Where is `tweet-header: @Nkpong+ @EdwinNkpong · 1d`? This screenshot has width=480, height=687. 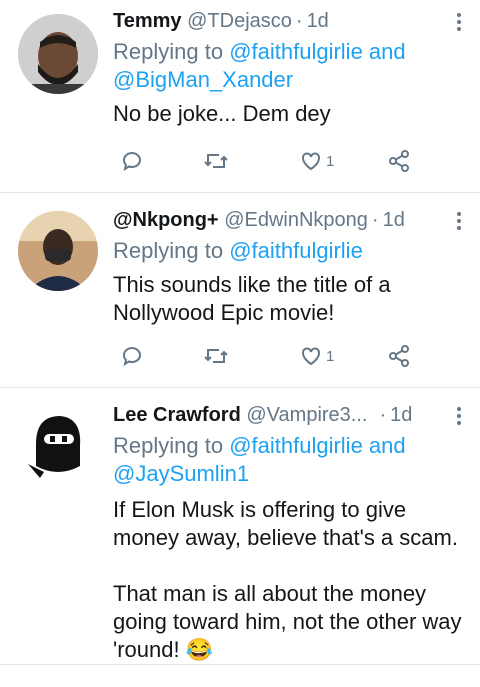
tweet-header: @Nkpong+ @EdwinNkpong · 1d is located at coordinates (259, 220).